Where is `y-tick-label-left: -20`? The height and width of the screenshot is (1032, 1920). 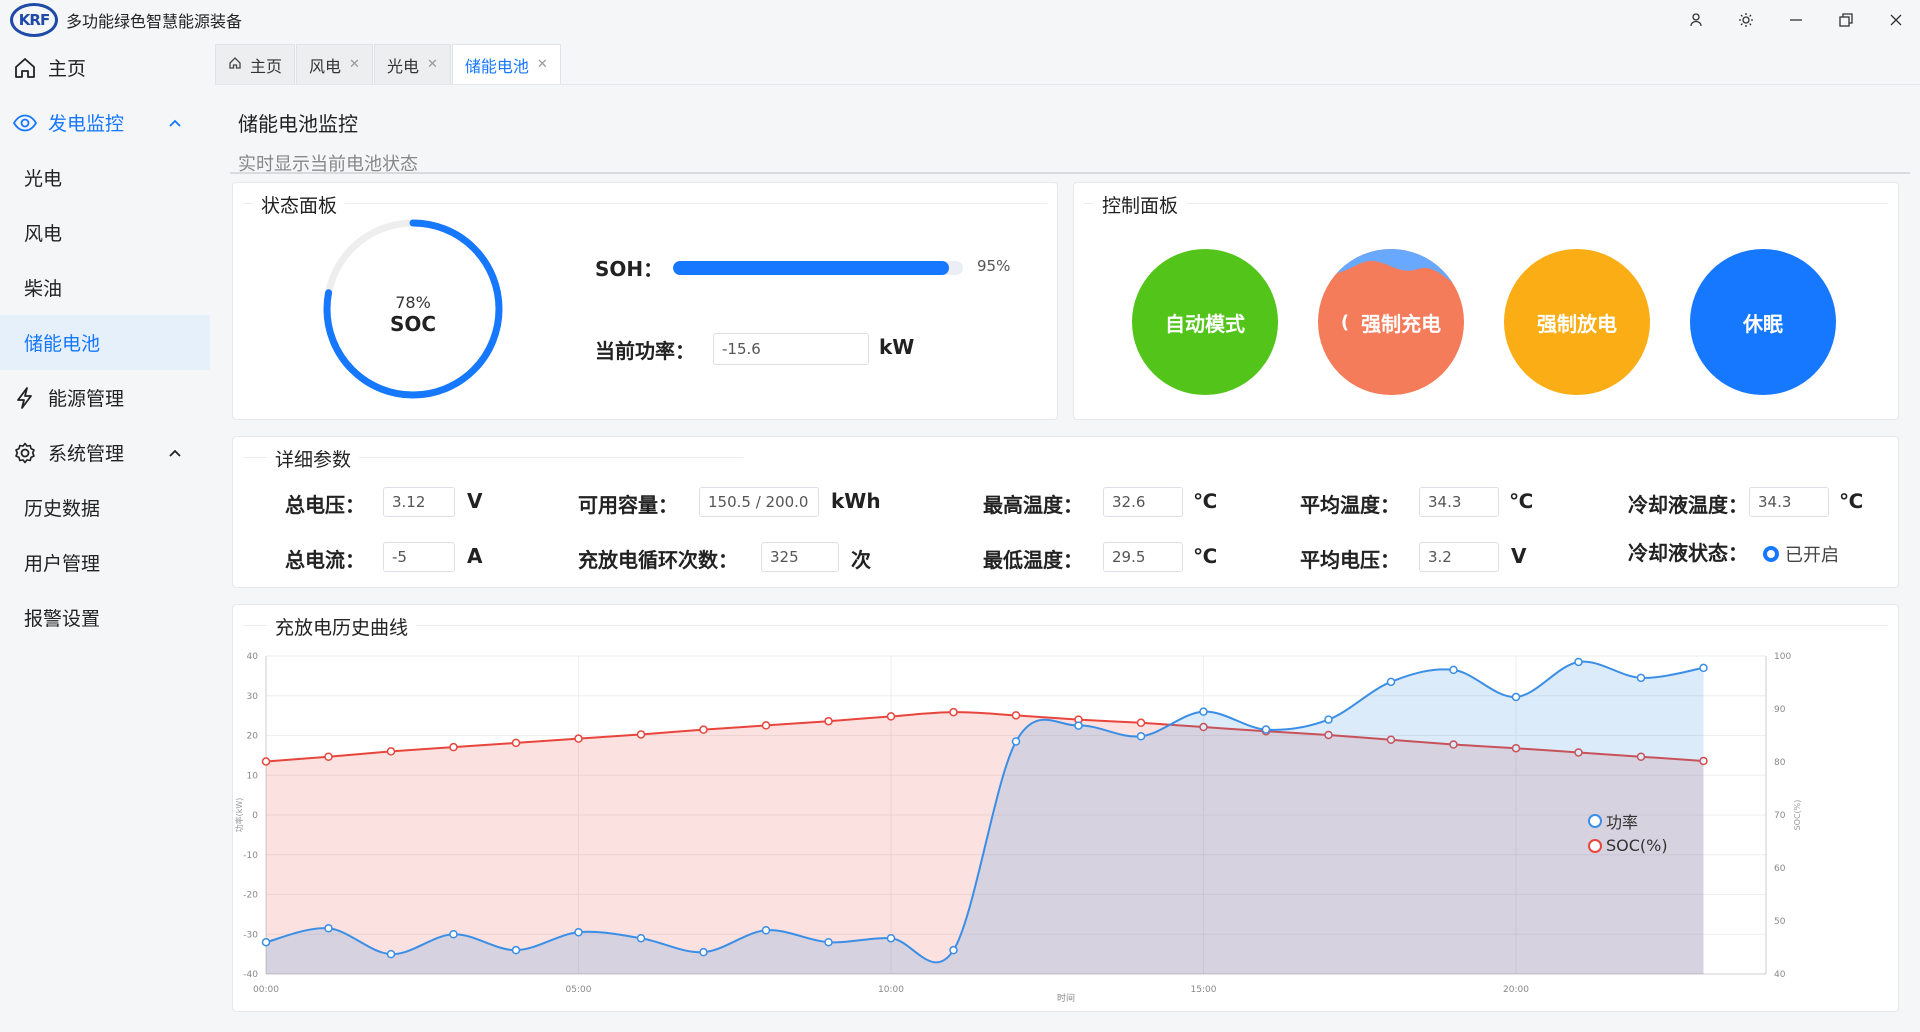
y-tick-label-left: -20 is located at coordinates (250, 896).